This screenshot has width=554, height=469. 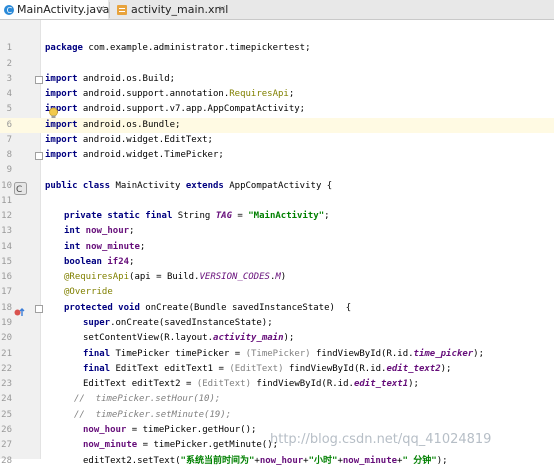 What do you see at coordinates (277, 262) in the screenshot?
I see `code-line: 15 boolean if24;` at bounding box center [277, 262].